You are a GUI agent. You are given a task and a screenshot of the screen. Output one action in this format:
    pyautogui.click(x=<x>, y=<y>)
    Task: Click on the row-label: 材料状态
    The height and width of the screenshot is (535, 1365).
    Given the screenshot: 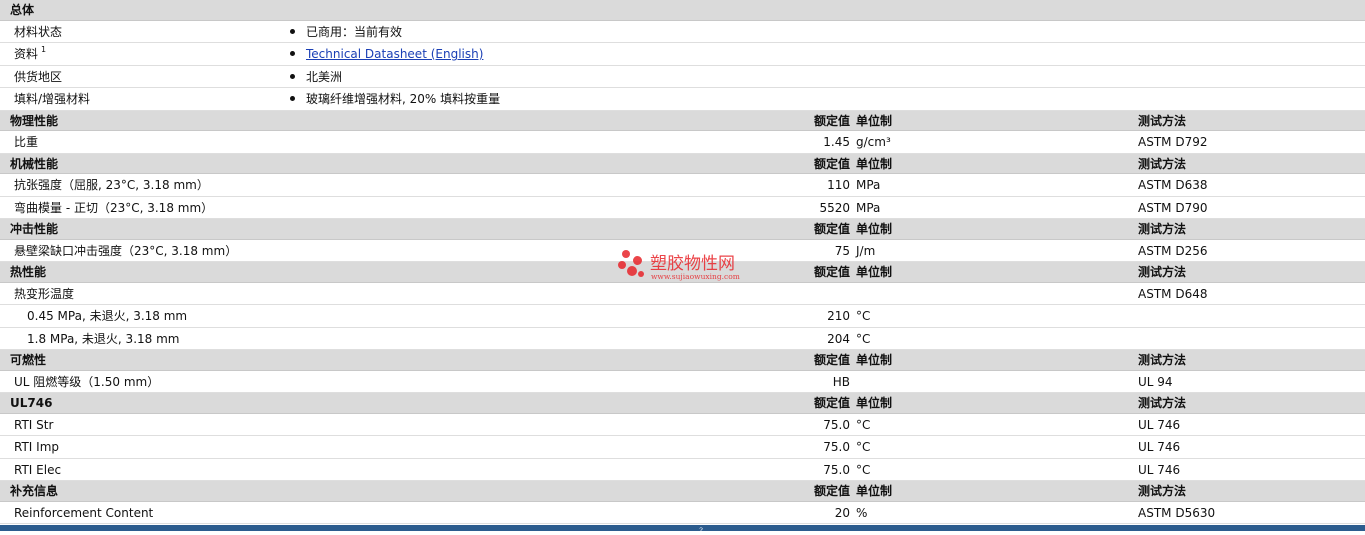 What is the action you would take?
    pyautogui.click(x=38, y=31)
    